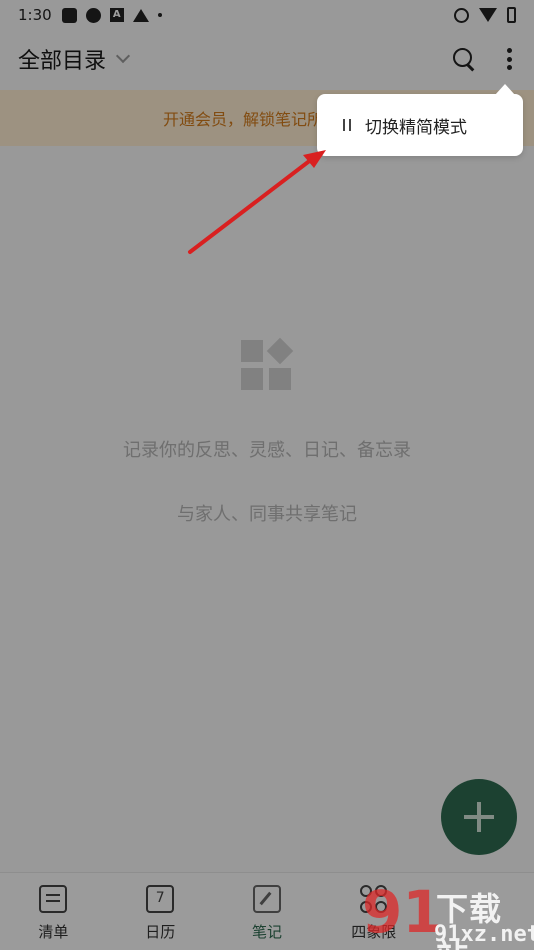 Image resolution: width=534 pixels, height=950 pixels. I want to click on site-watermark: 91 下载站 91xz.net, so click(447, 915).